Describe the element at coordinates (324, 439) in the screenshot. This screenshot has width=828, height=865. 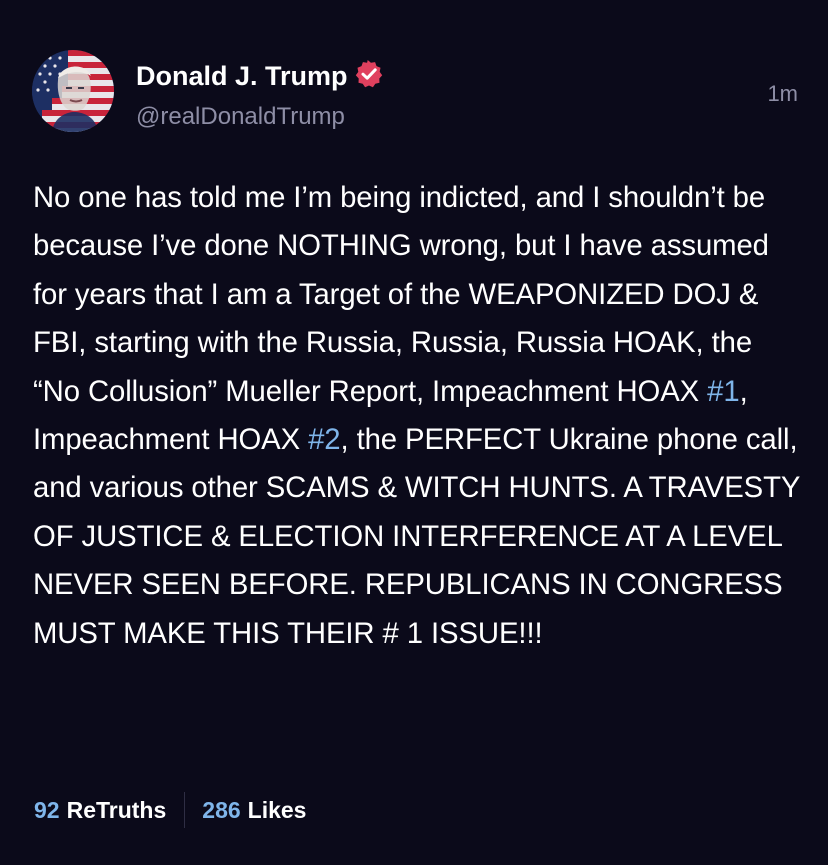
I see `hashtag-link: #2` at that location.